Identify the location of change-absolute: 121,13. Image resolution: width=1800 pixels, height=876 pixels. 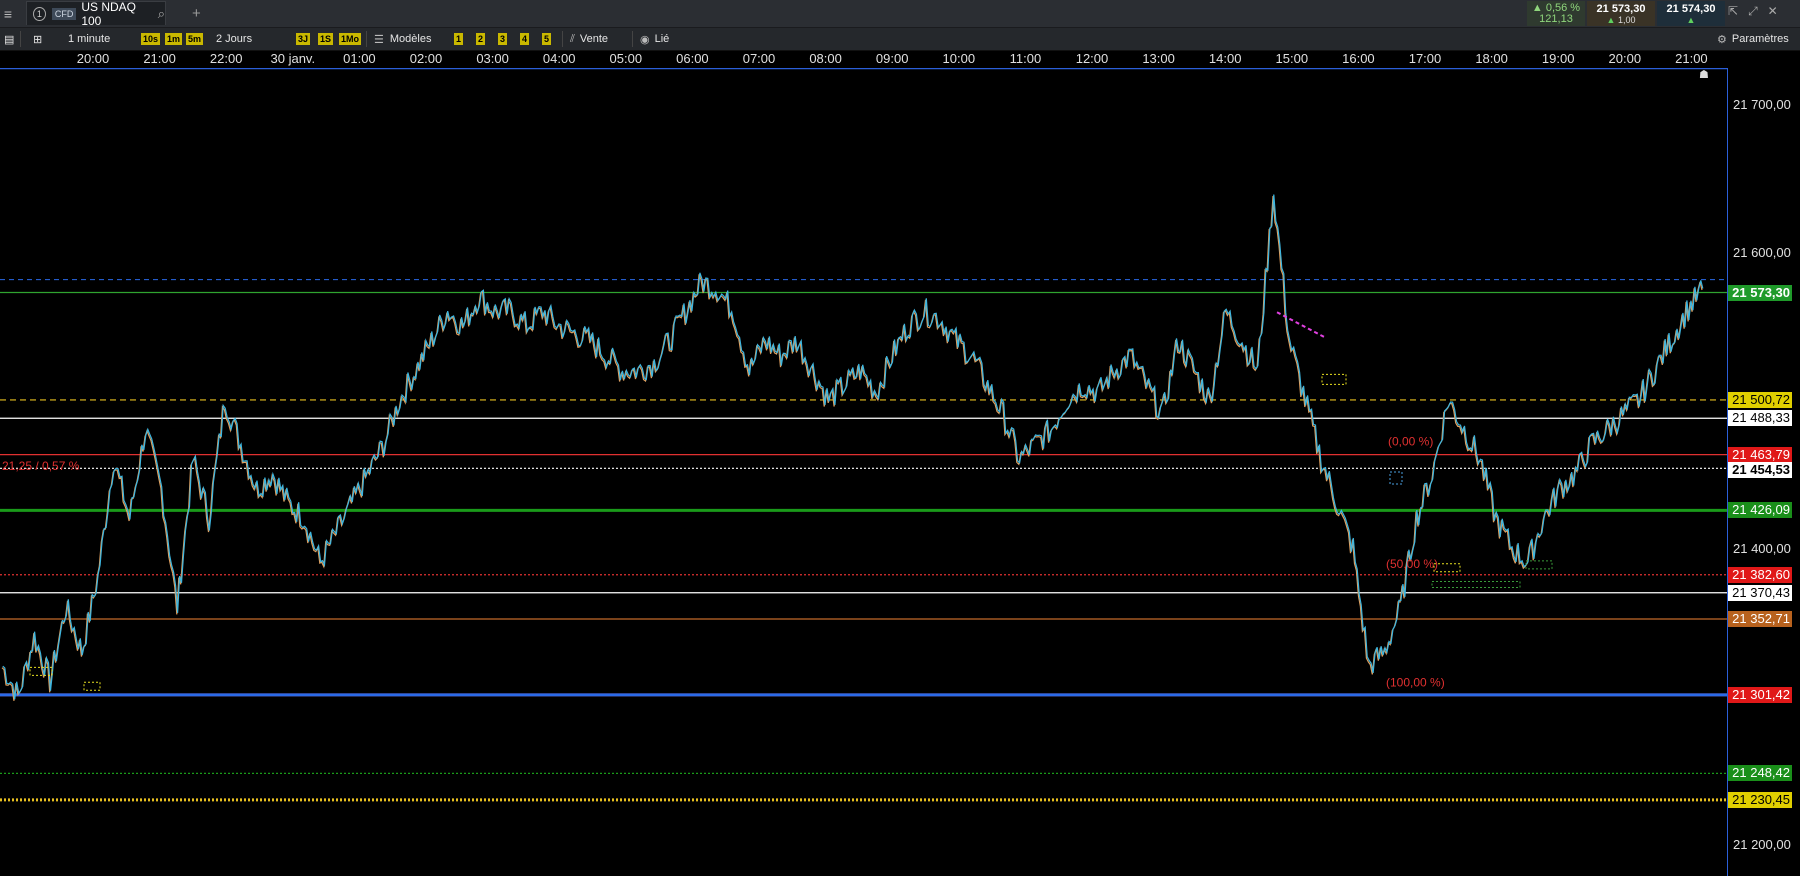
(1556, 18).